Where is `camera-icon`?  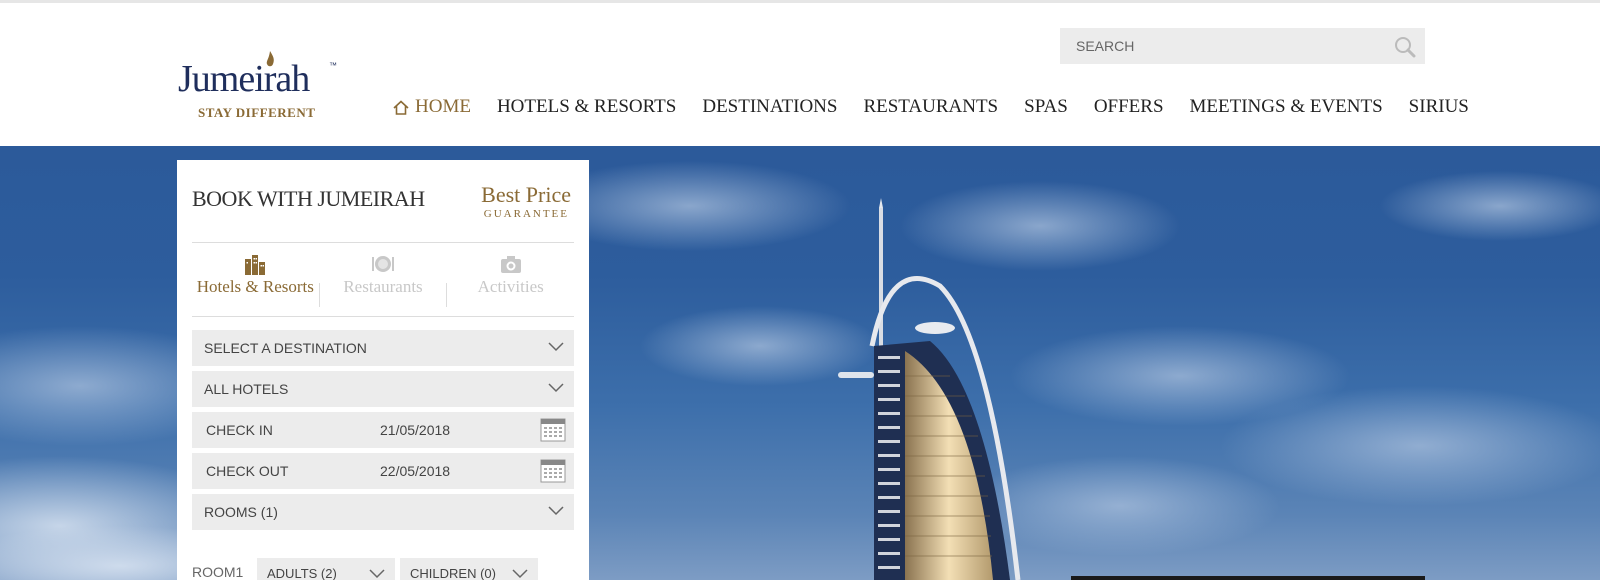
camera-icon is located at coordinates (510, 264).